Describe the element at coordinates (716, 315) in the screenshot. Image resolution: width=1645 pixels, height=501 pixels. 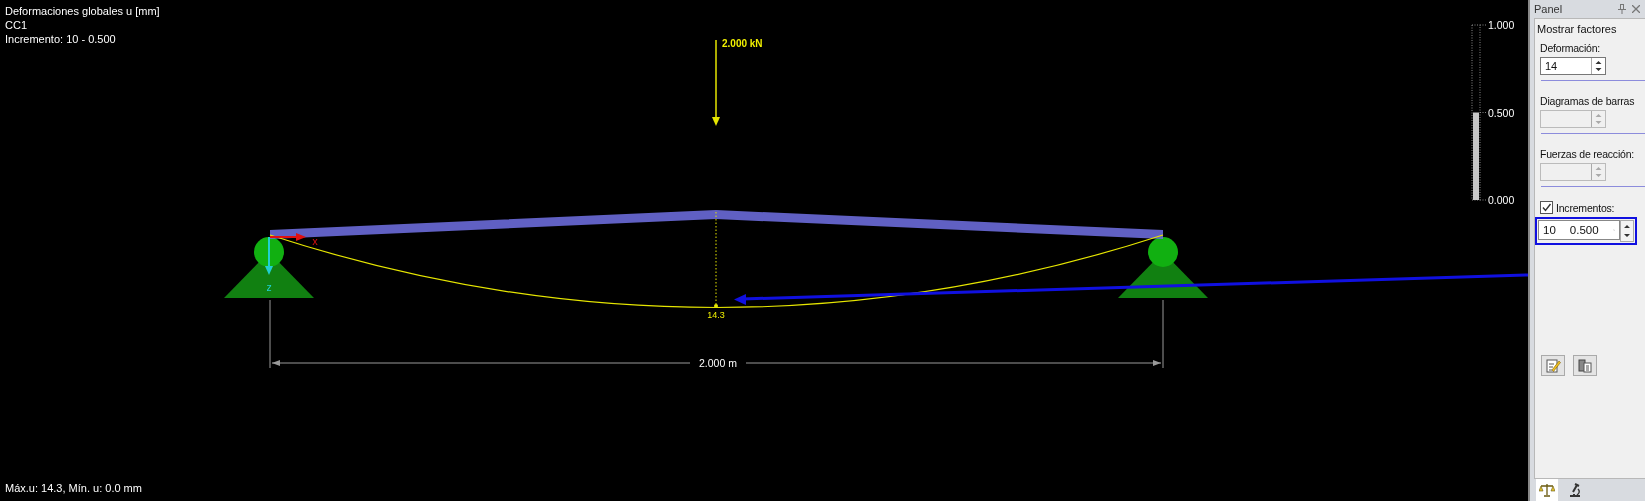
I see `max-value-label: 14.3` at that location.